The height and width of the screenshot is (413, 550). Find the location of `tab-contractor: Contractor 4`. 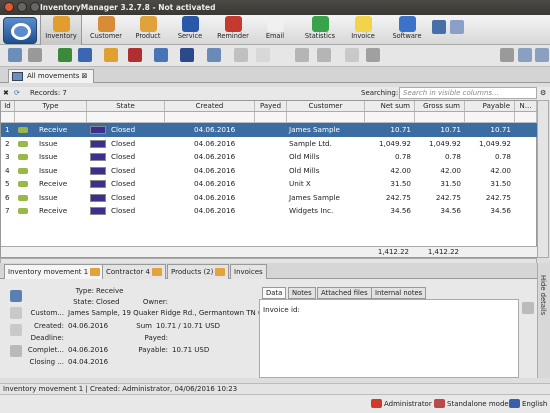

tab-contractor: Contractor 4 is located at coordinates (134, 271).